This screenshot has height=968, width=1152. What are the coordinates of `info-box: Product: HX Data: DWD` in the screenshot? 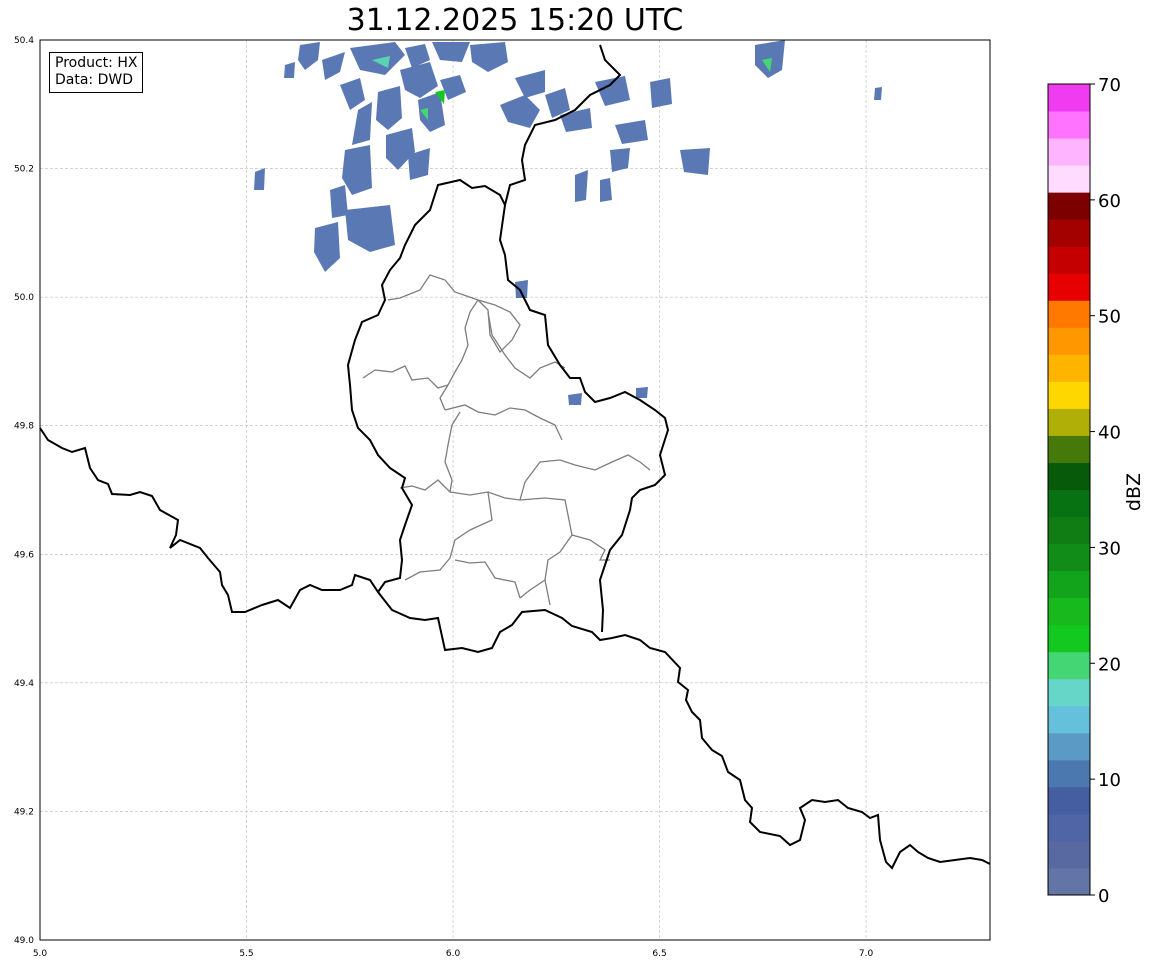 It's located at (96, 72).